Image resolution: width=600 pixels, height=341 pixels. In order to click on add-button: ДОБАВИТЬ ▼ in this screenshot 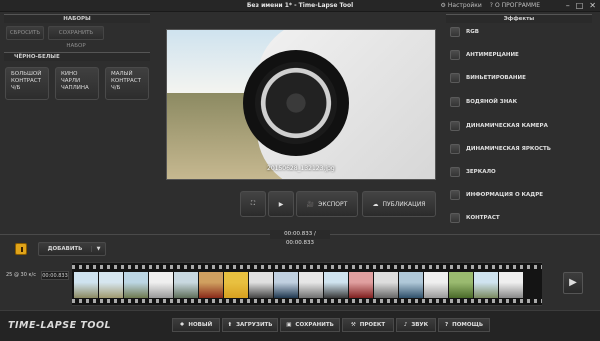, I will do `click(72, 249)`.